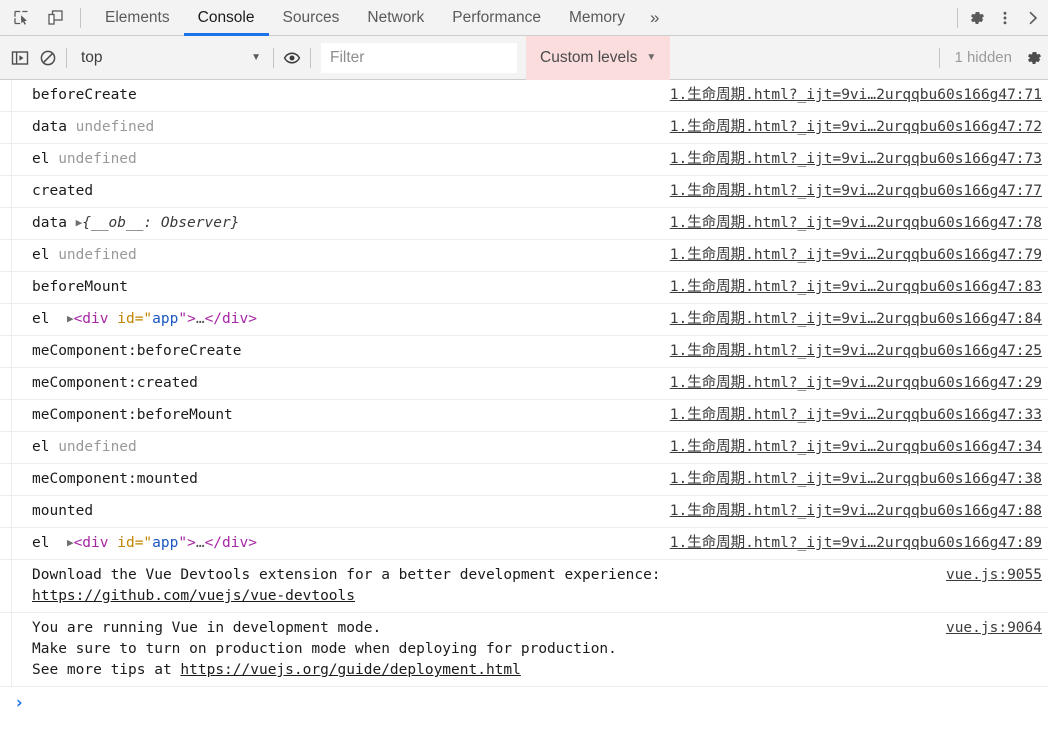  Describe the element at coordinates (989, 628) in the screenshot. I see `message-source-link: vue.js:9064` at that location.